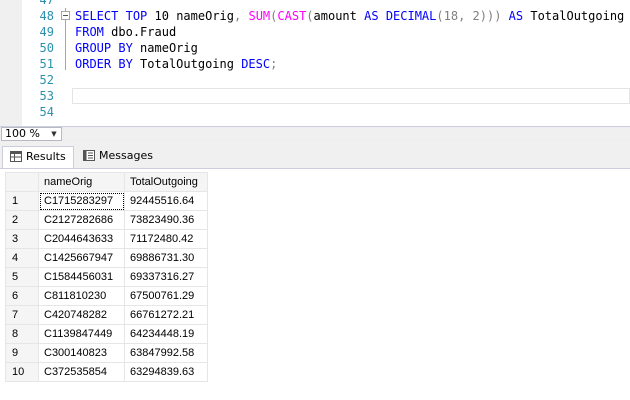 The width and height of the screenshot is (630, 400). I want to click on row-number: 4, so click(22, 258).